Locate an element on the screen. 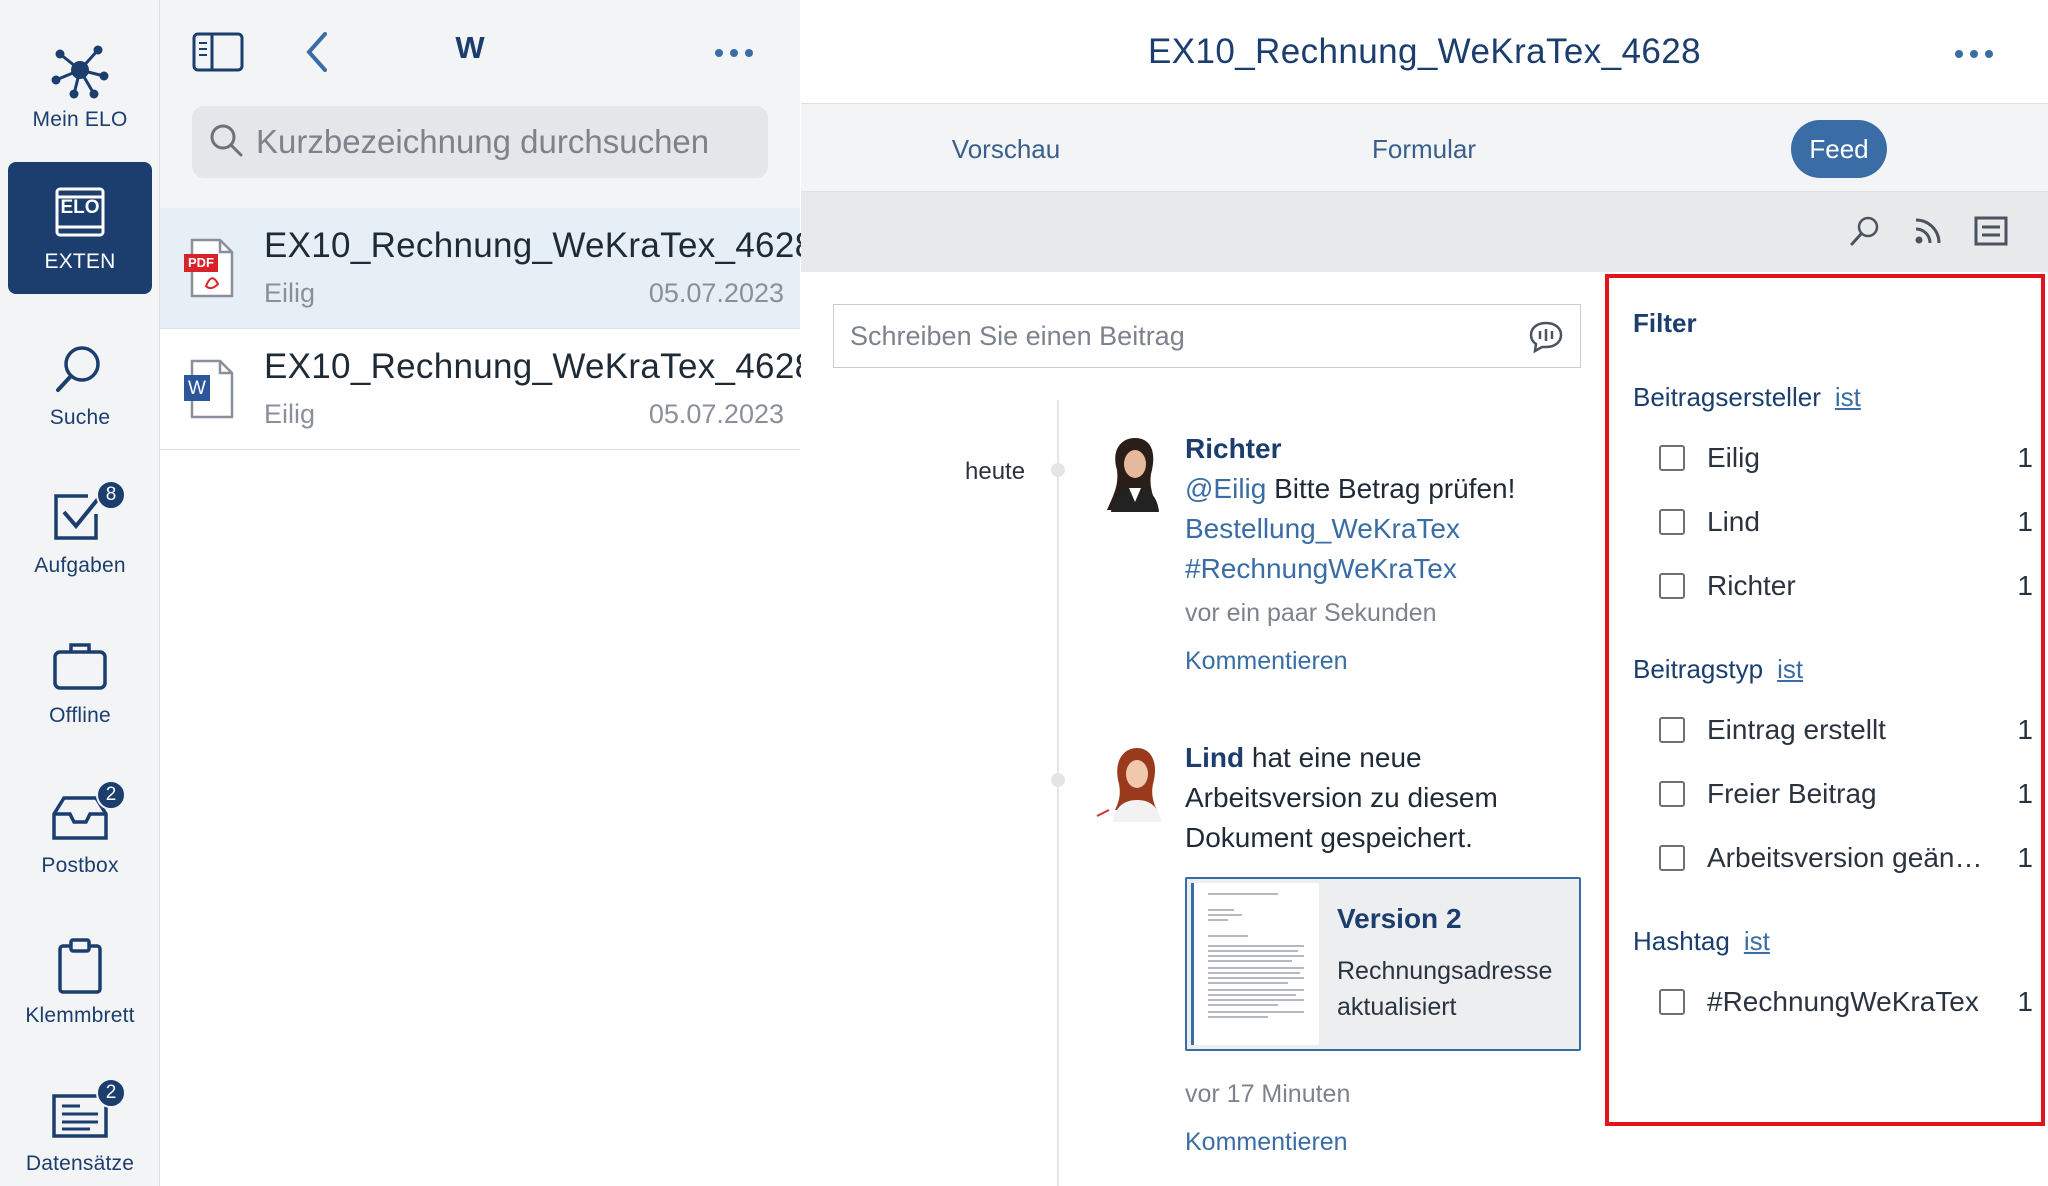  document-thumbnail is located at coordinates (1255, 964).